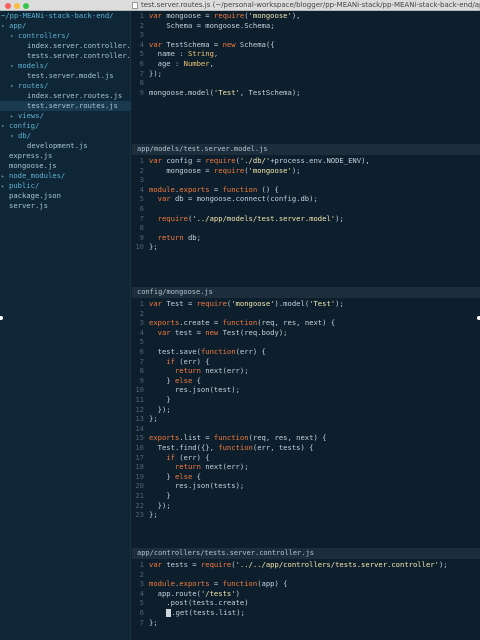  What do you see at coordinates (65, 116) in the screenshot?
I see `tree-folder: ▸ views/` at bounding box center [65, 116].